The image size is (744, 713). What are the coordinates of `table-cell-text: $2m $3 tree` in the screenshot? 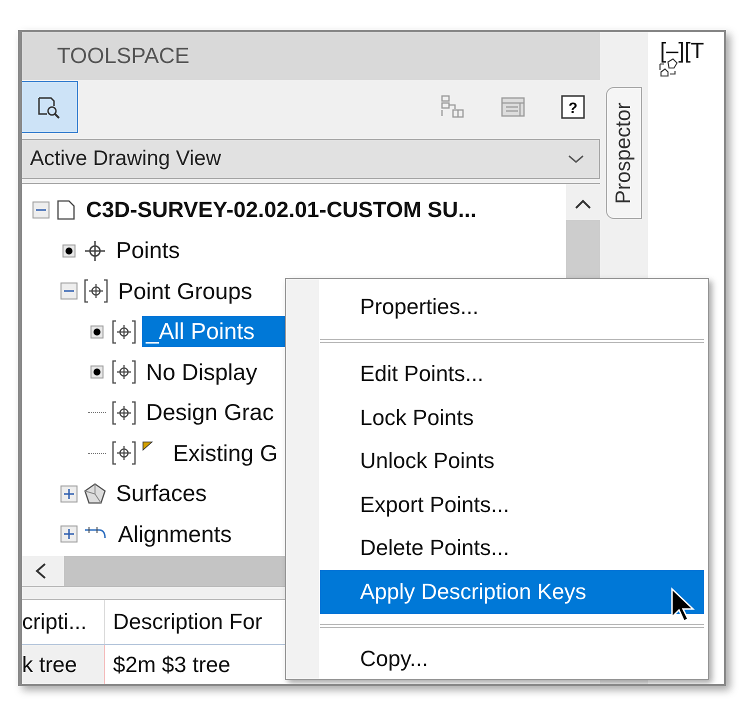 It's located at (171, 665).